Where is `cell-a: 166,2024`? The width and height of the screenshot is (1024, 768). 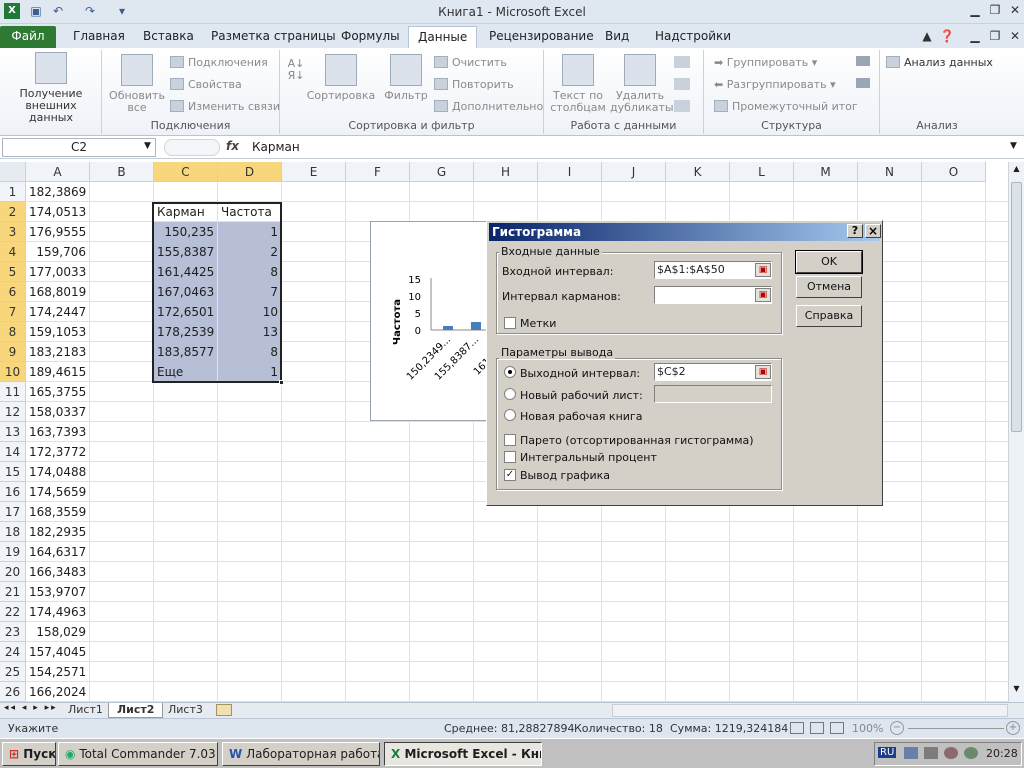 cell-a: 166,2024 is located at coordinates (57, 692).